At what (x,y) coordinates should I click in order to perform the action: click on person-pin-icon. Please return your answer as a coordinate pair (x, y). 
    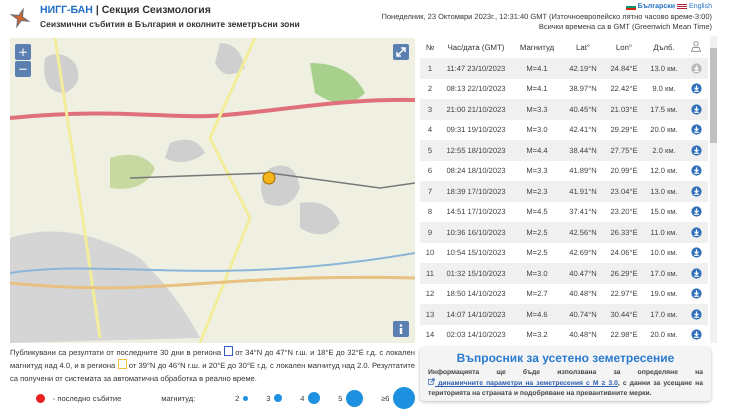
    Looking at the image, I should click on (696, 46).